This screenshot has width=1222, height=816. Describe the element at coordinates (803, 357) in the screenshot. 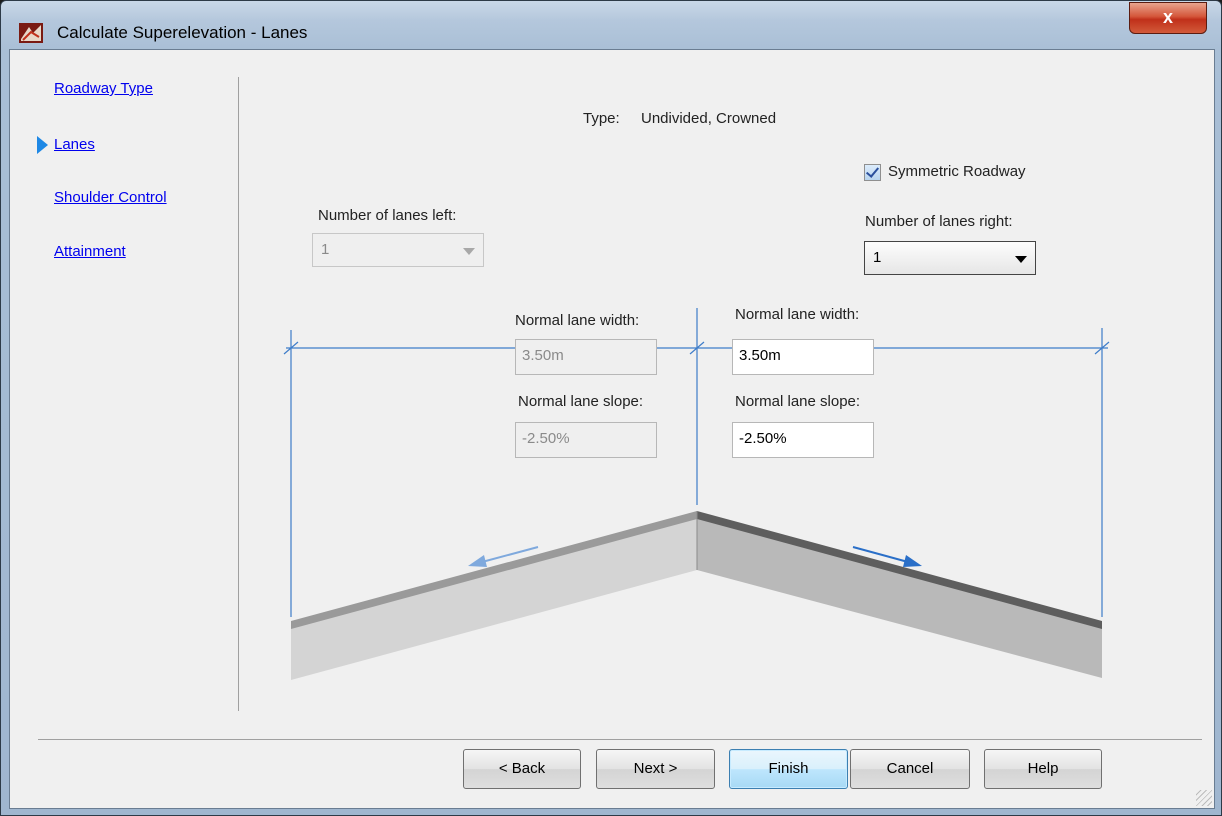

I see `right-lane-width-input: 3.50m` at that location.